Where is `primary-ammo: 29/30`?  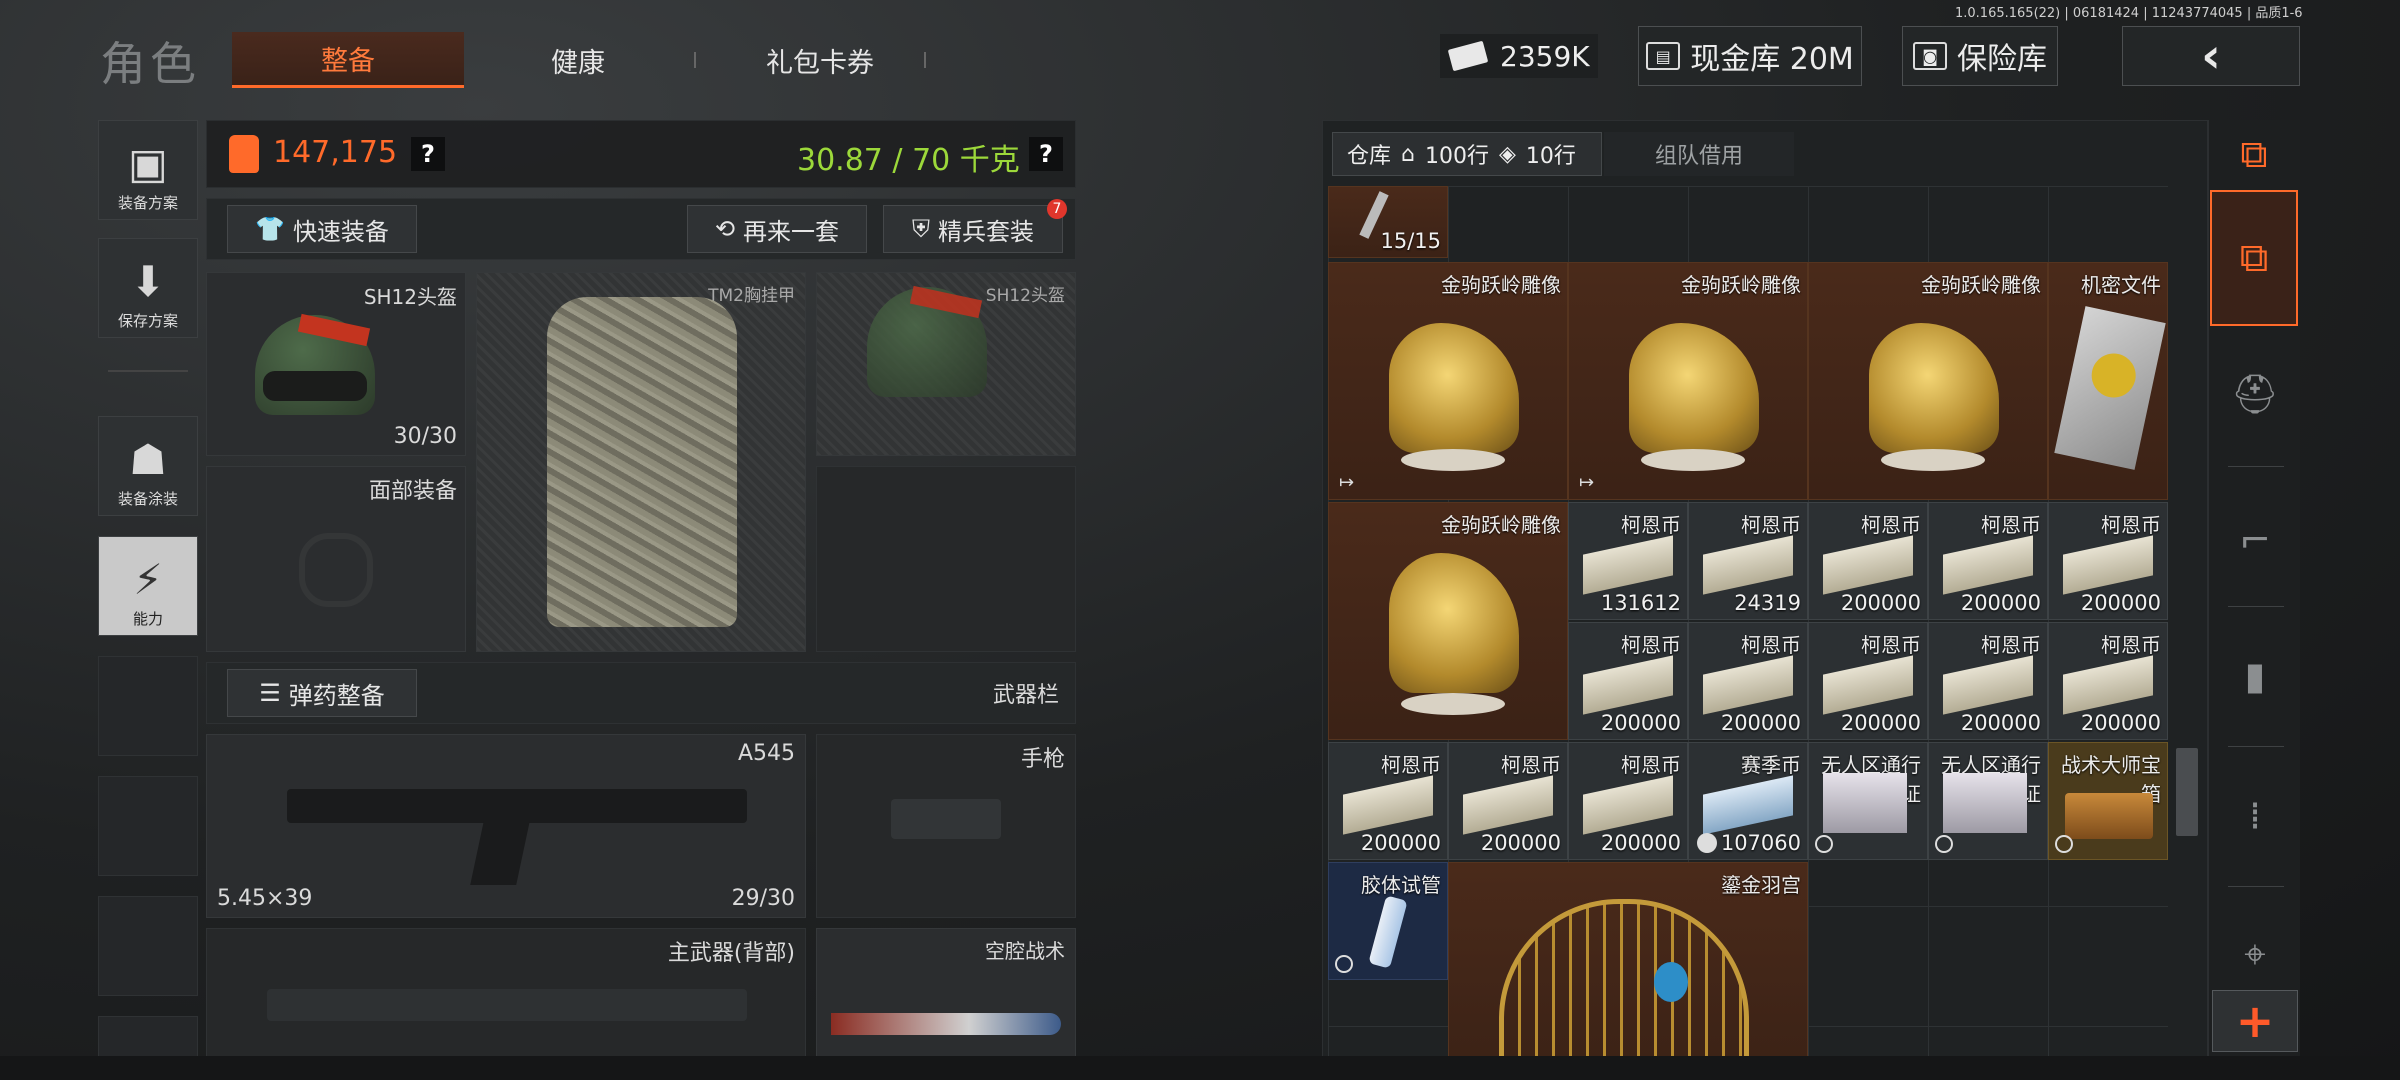 primary-ammo: 29/30 is located at coordinates (763, 898).